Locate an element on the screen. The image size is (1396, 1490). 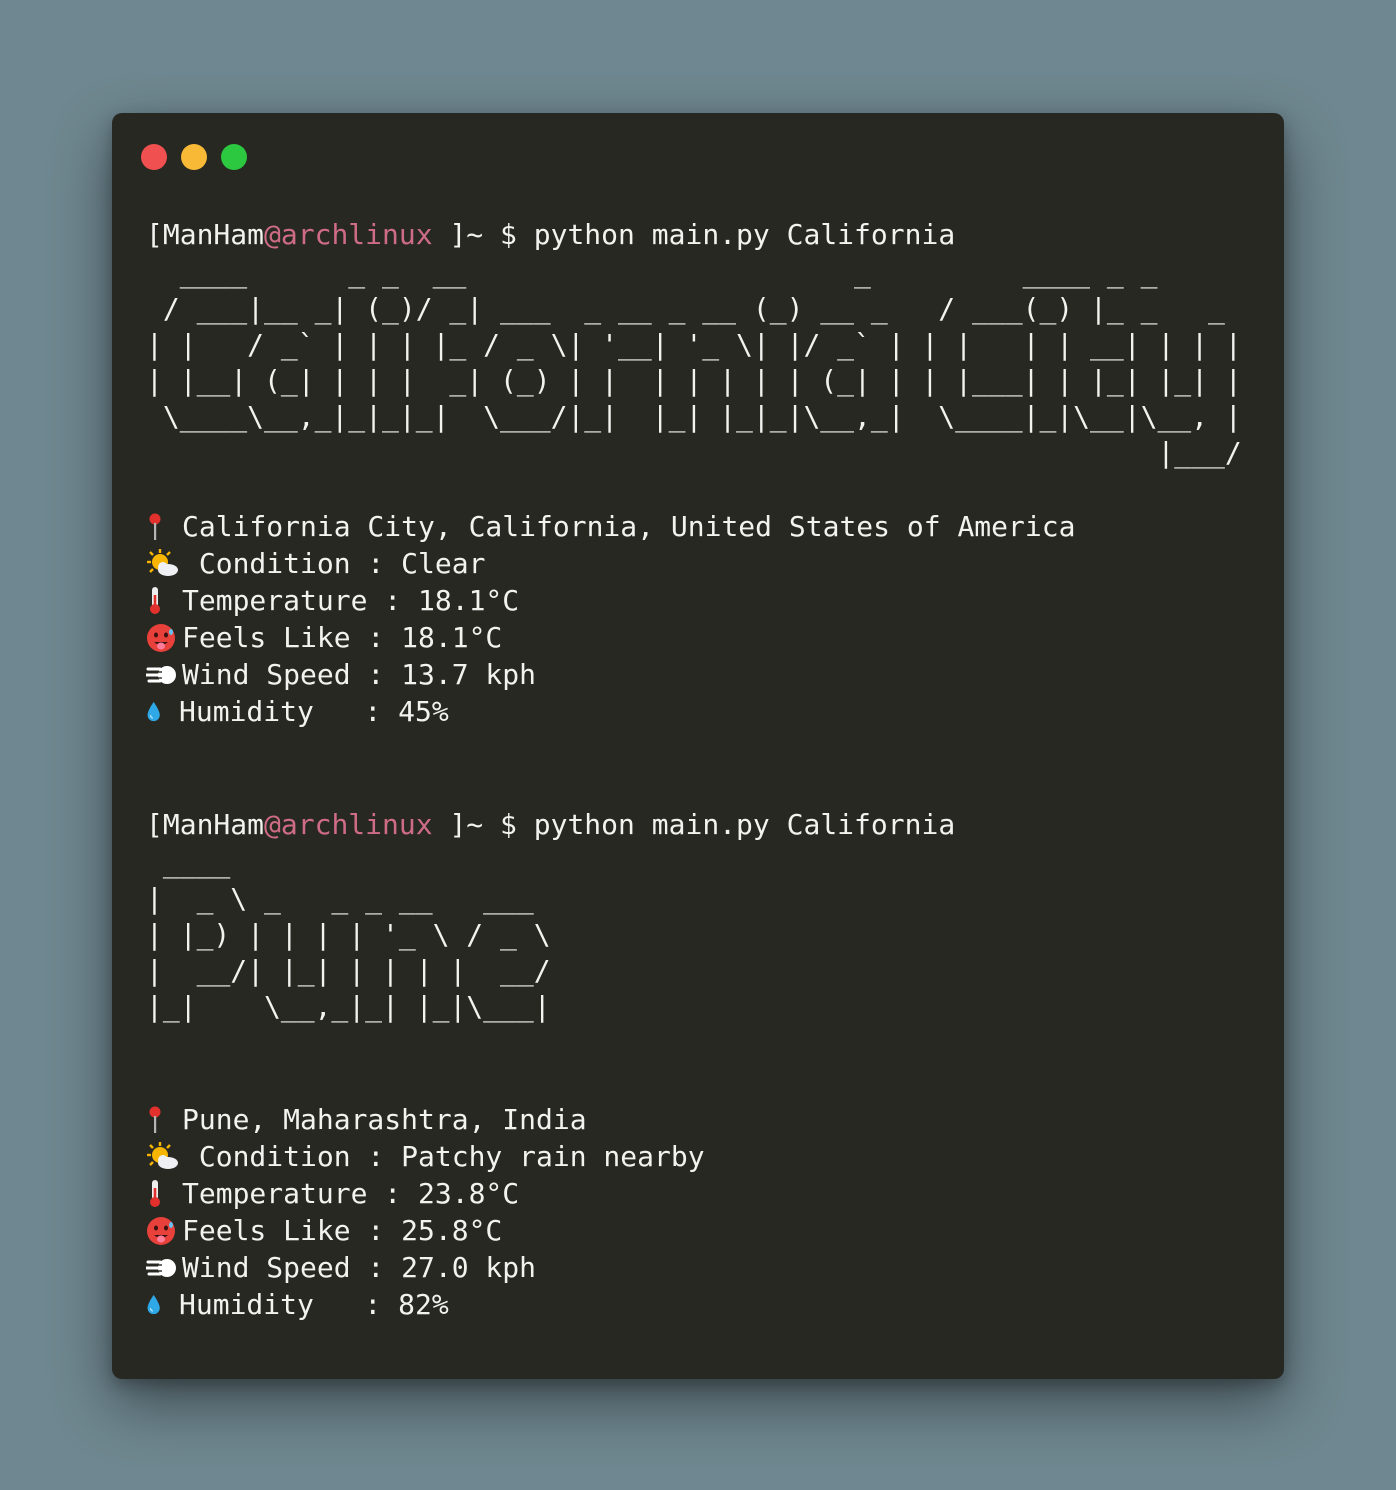
humidity-text: Humidity : 45% is located at coordinates (314, 711).